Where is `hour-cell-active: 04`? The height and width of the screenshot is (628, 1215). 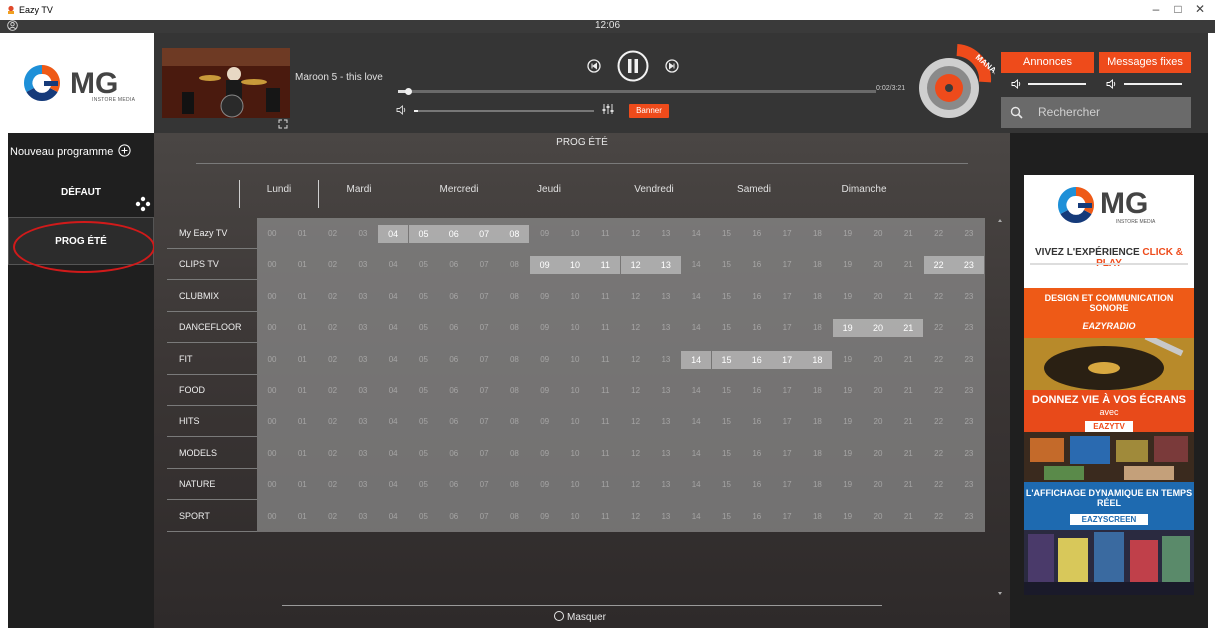
hour-cell-active: 04 is located at coordinates (393, 234).